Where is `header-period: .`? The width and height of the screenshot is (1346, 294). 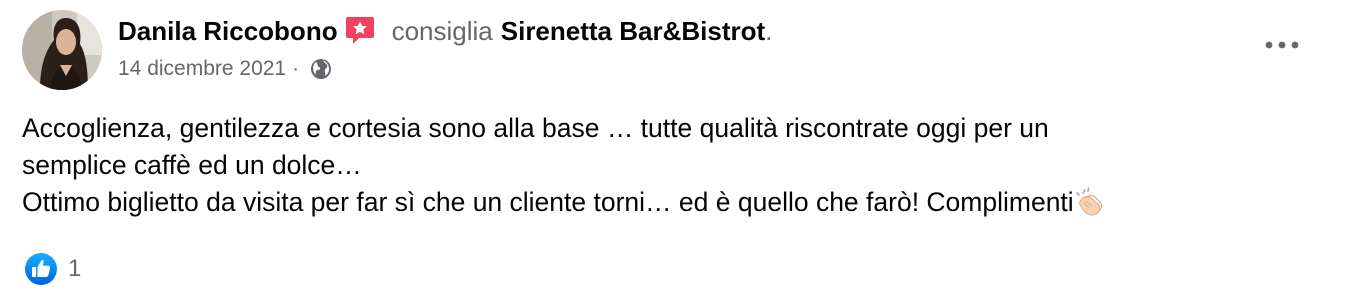 header-period: . is located at coordinates (769, 30).